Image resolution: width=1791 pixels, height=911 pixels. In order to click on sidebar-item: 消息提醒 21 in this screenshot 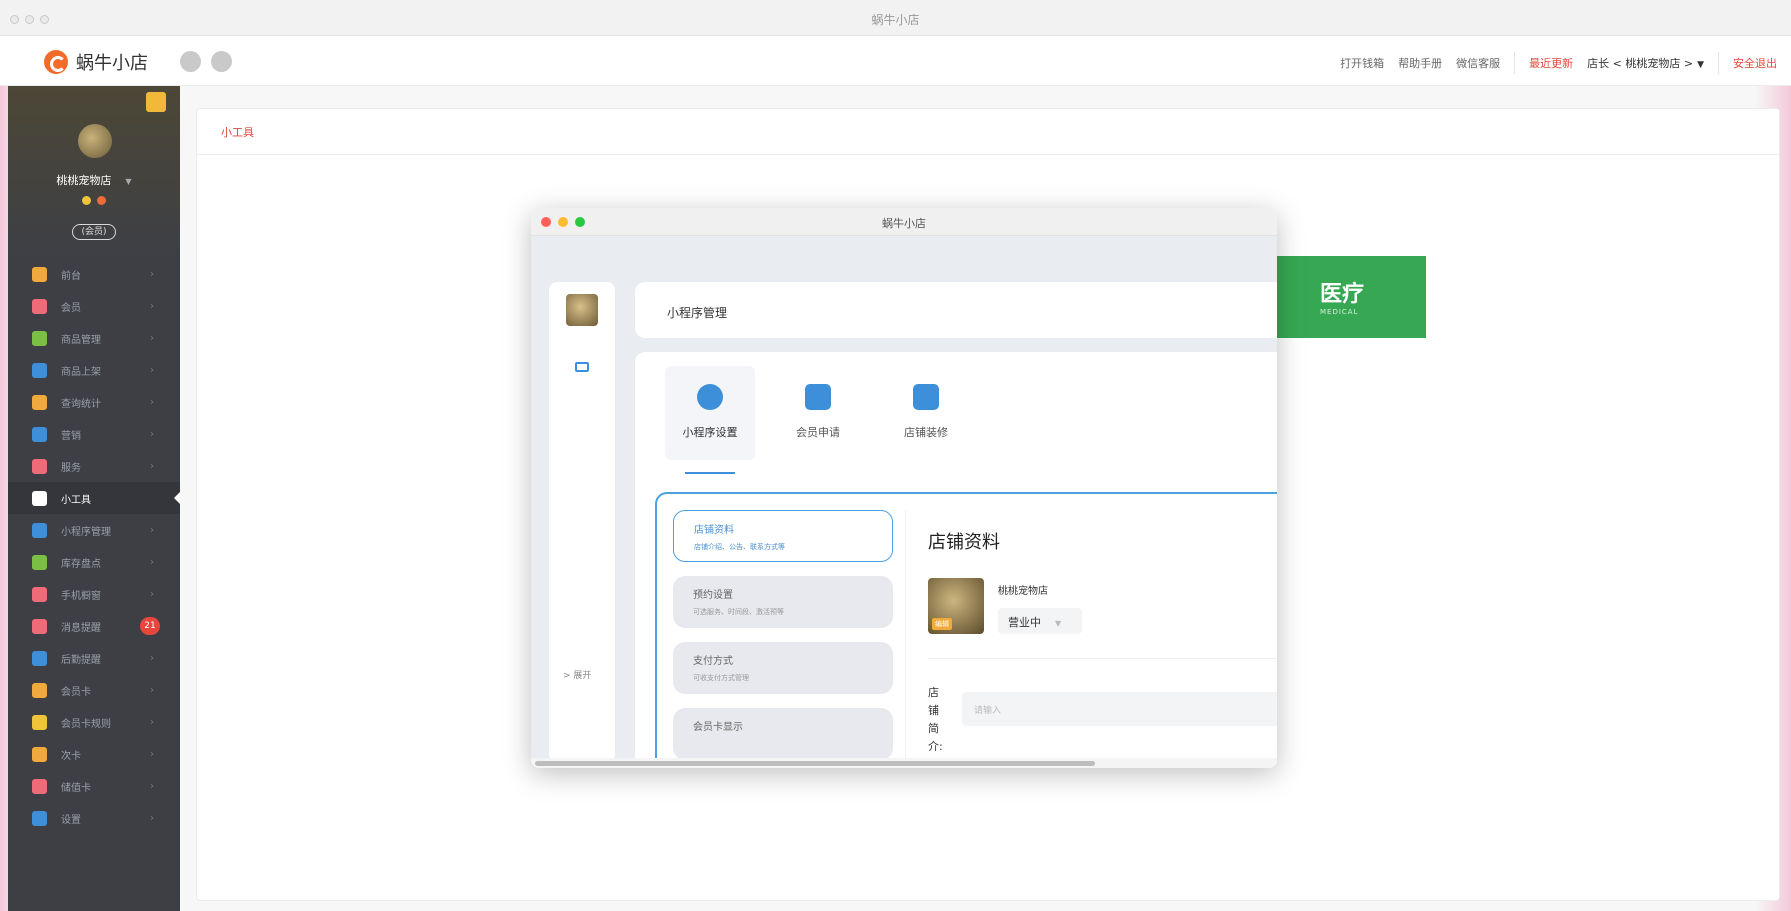, I will do `click(94, 626)`.